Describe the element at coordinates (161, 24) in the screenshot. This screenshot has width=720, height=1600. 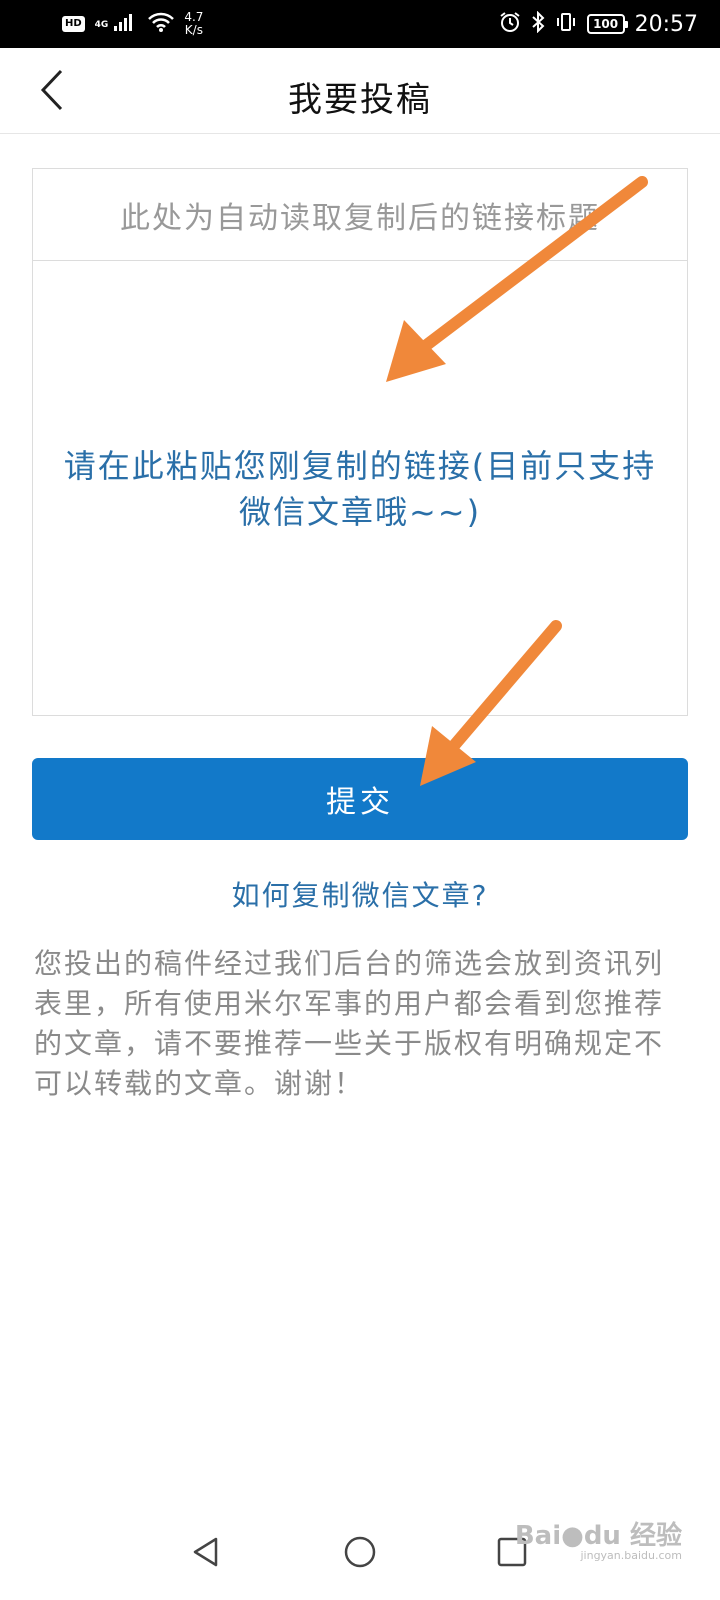
I see `wifi-icon` at that location.